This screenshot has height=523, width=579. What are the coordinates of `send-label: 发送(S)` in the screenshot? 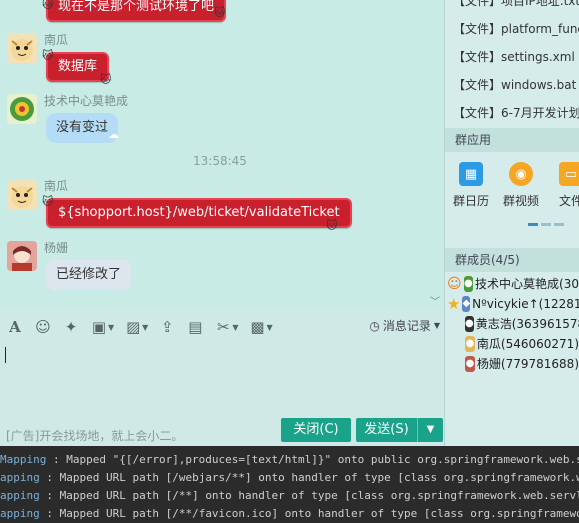 It's located at (387, 430).